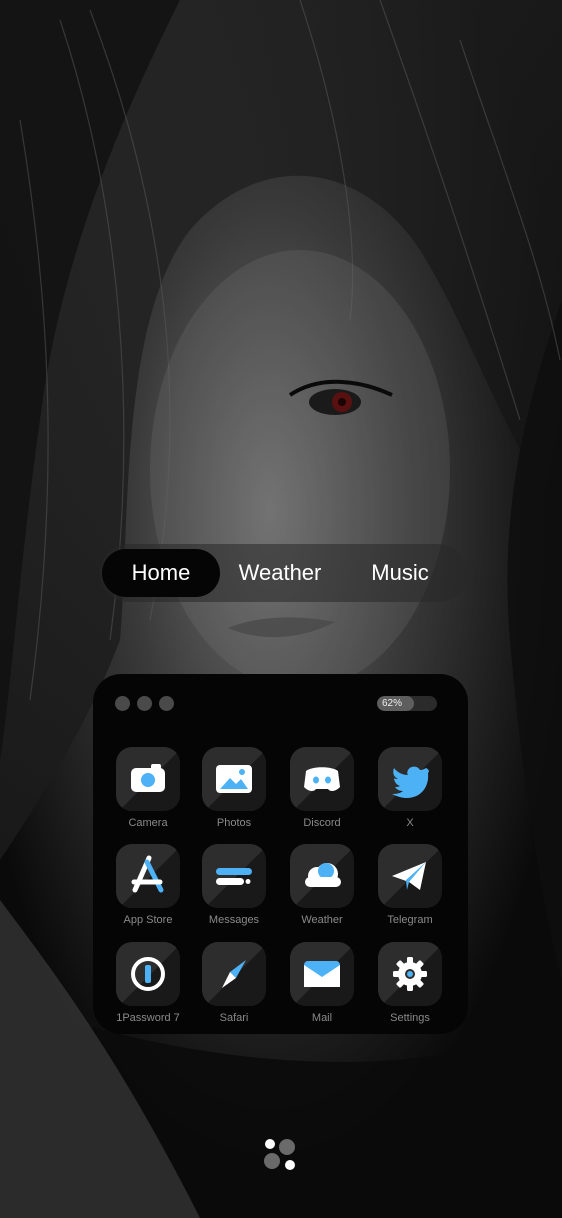 This screenshot has height=1218, width=562. Describe the element at coordinates (322, 1018) in the screenshot. I see `app-label: Mail` at that location.